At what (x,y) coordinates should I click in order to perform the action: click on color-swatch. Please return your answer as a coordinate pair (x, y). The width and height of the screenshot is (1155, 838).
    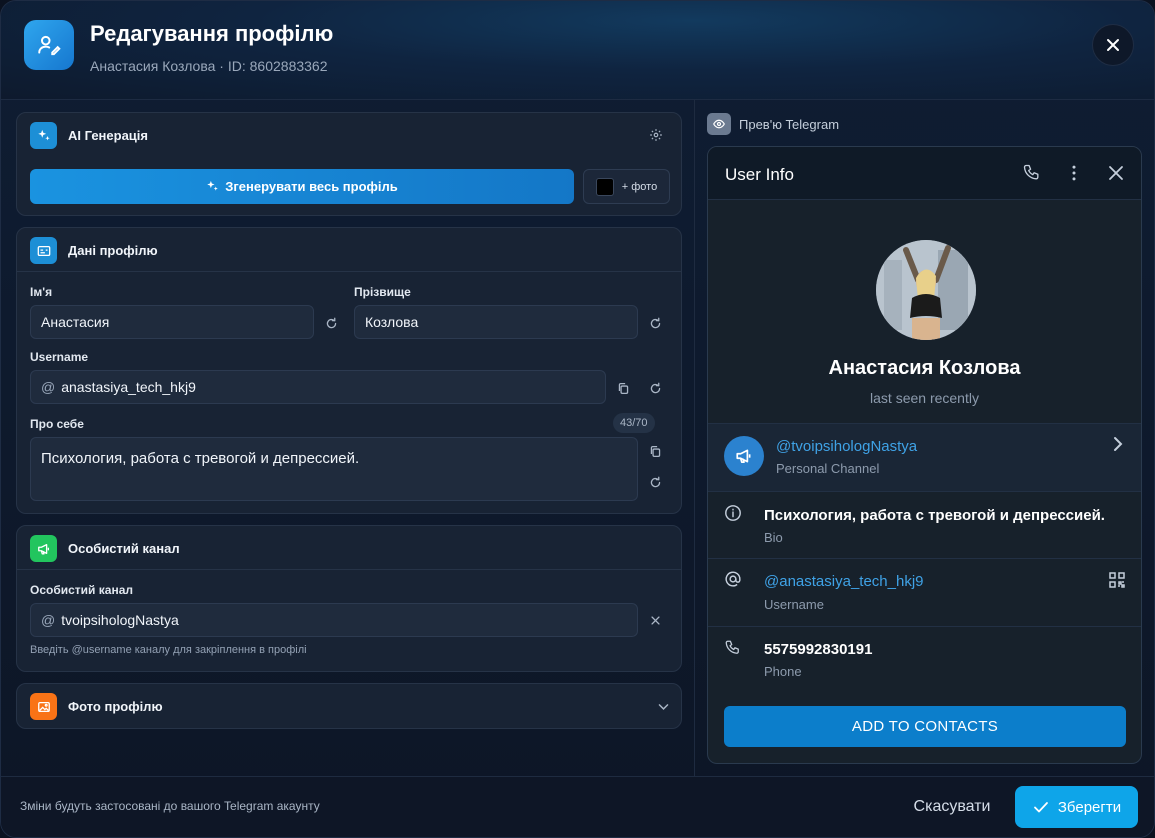
    Looking at the image, I should click on (604, 186).